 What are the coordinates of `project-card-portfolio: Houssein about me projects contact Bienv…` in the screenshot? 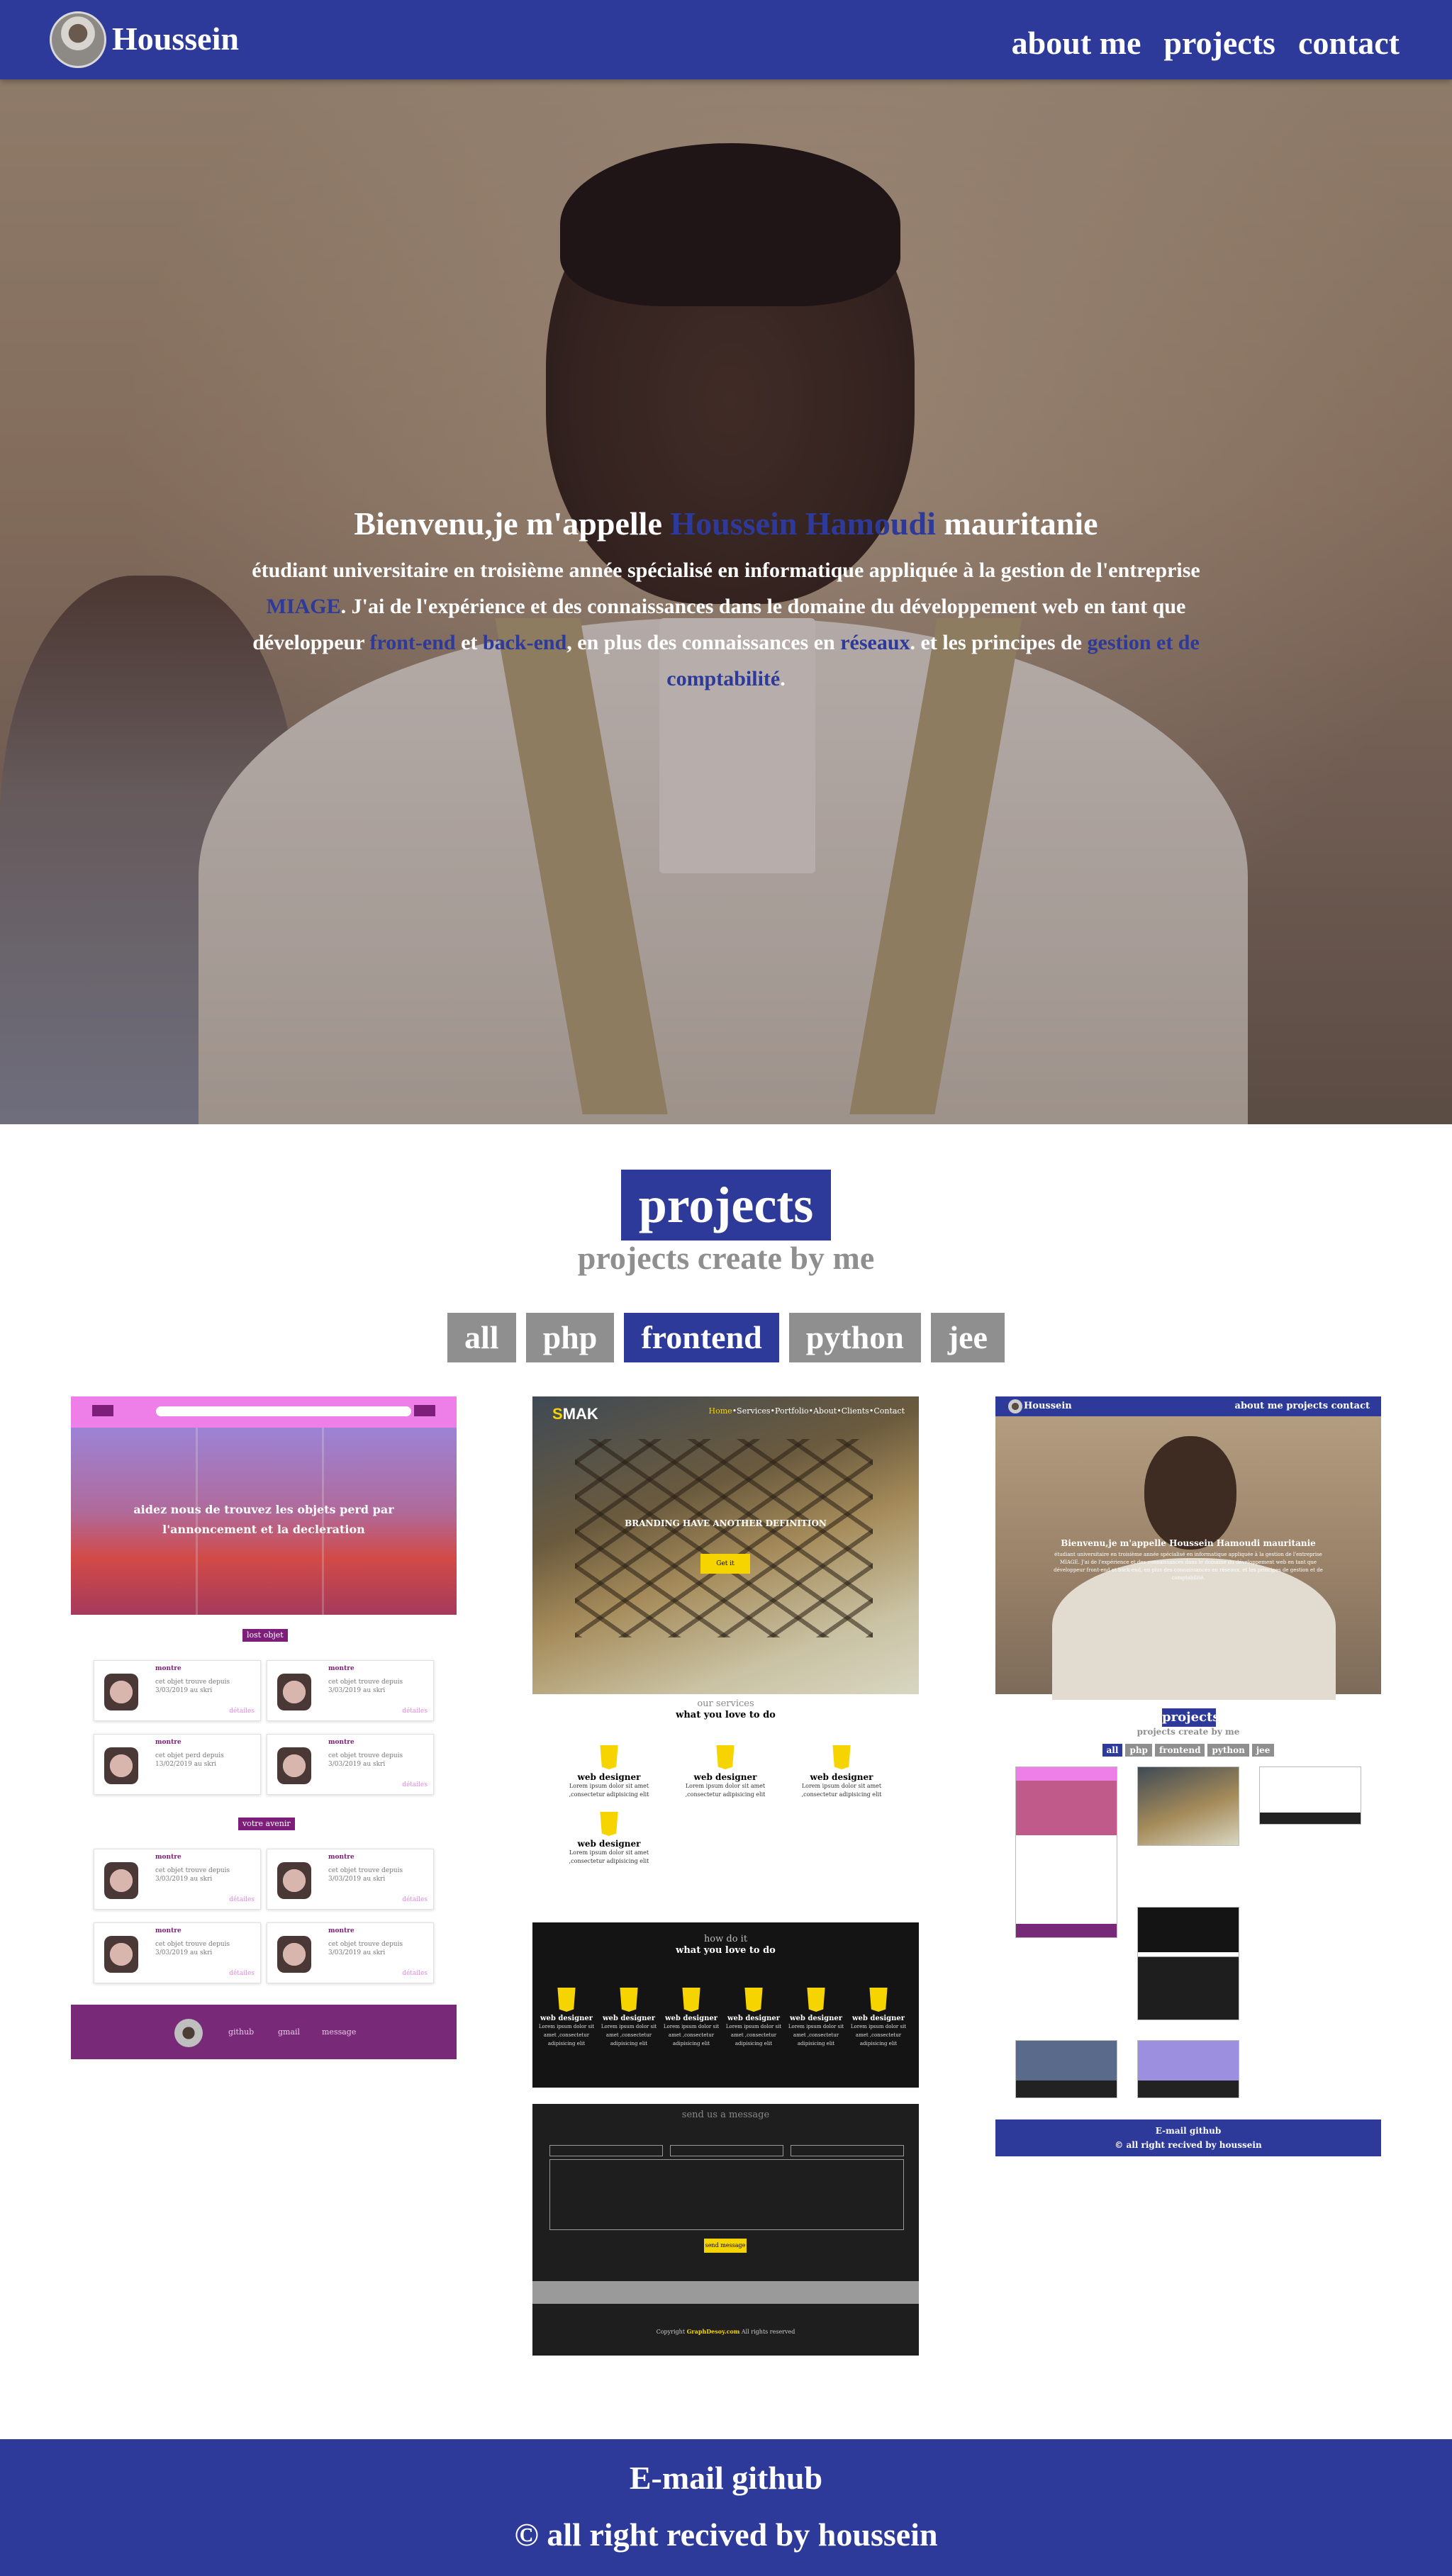 It's located at (1188, 1776).